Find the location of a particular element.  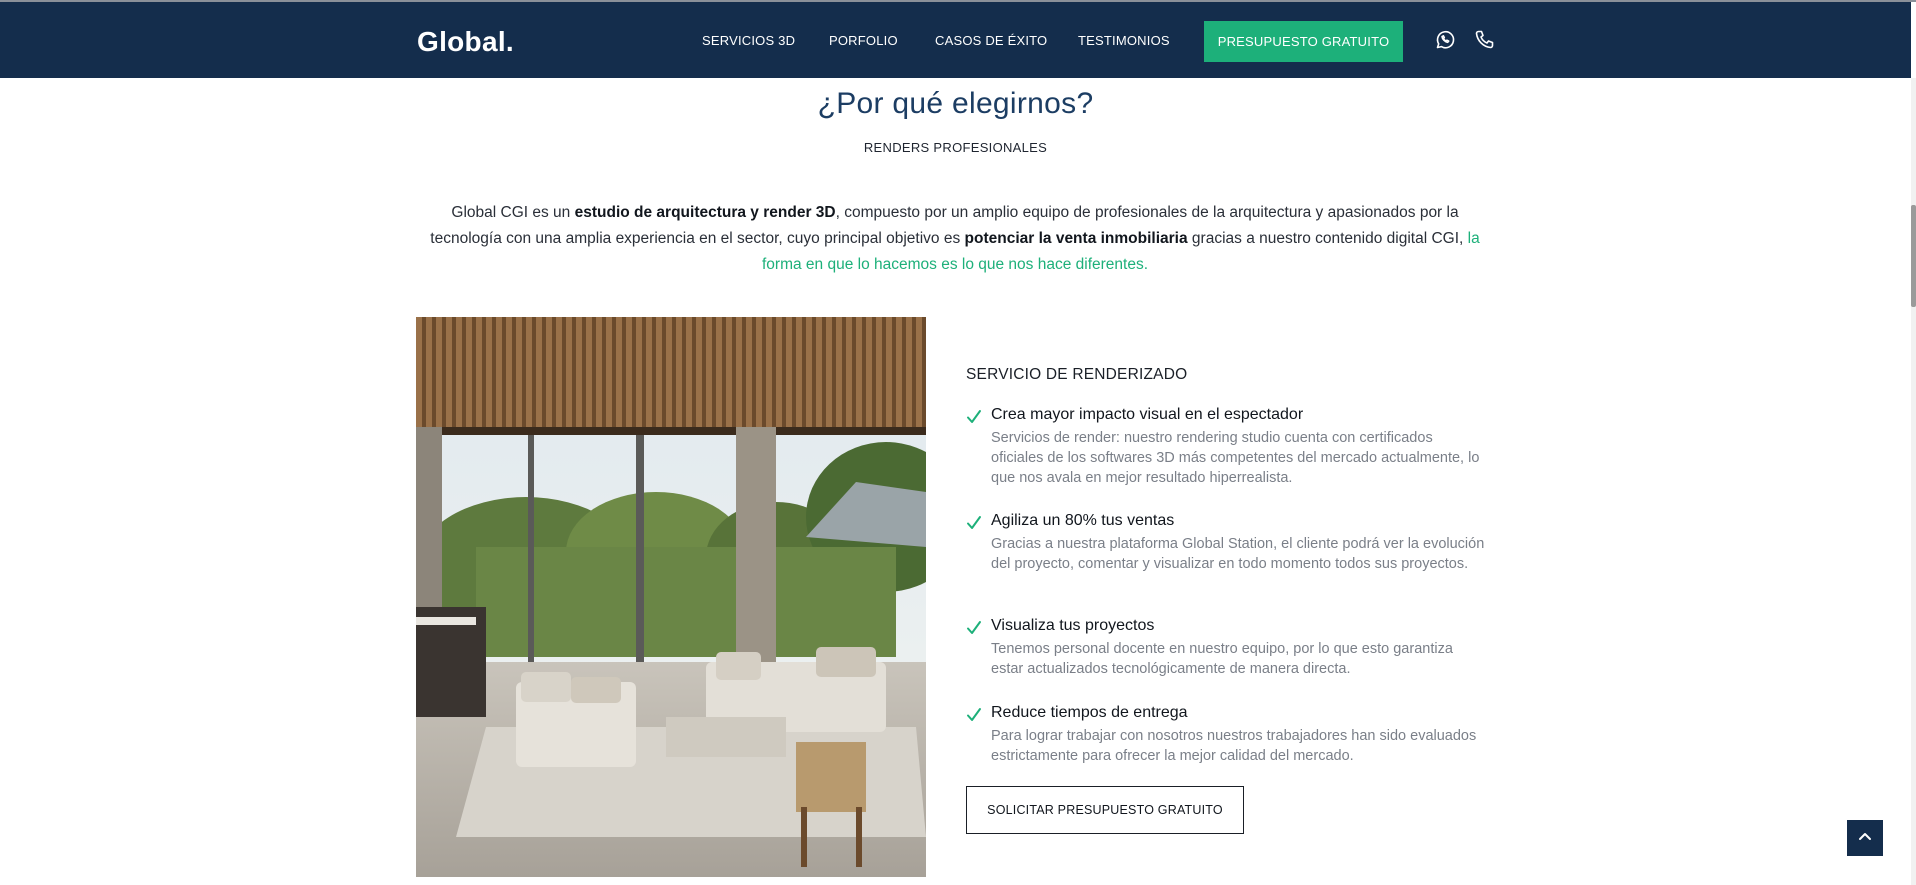

section-title: ¿Por qué elegirnos? is located at coordinates (955, 103).